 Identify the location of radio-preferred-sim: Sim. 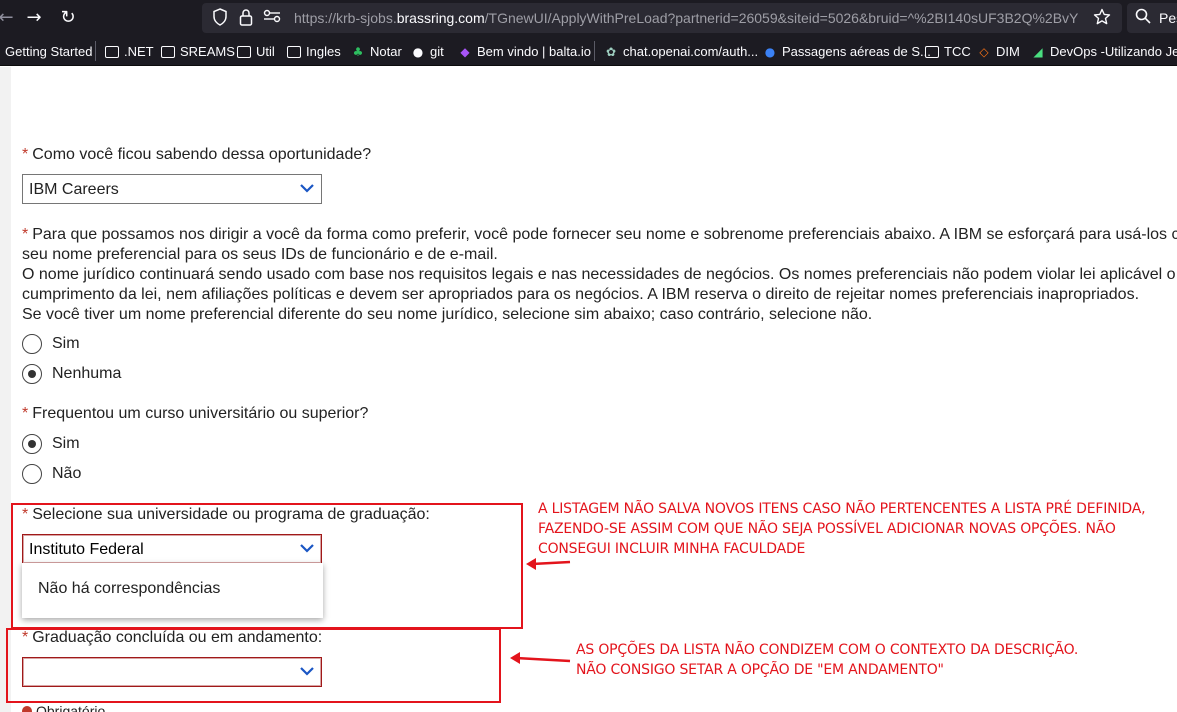
(51, 344).